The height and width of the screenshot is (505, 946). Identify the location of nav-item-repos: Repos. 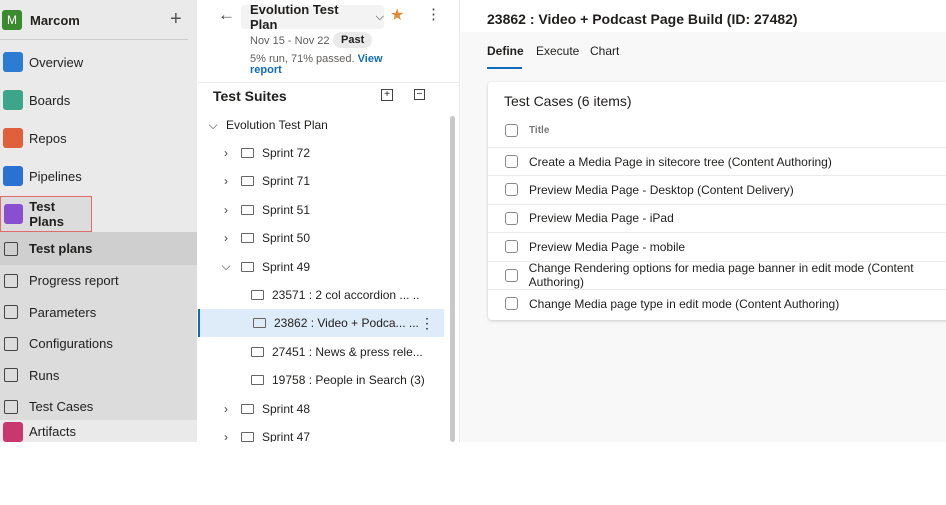
(98, 138).